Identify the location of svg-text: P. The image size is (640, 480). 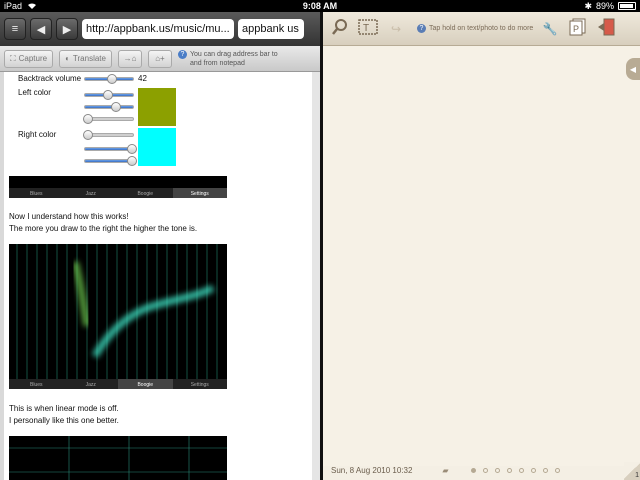
(576, 29).